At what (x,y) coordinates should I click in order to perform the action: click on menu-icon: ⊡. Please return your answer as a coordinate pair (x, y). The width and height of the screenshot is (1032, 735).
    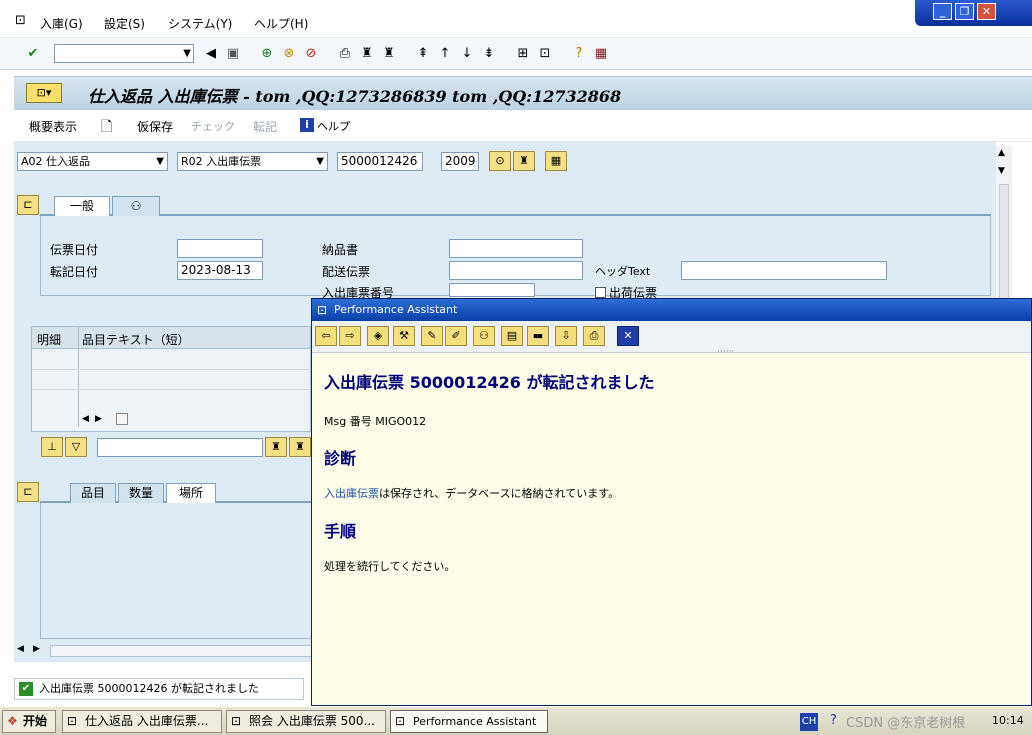
    Looking at the image, I should click on (20, 20).